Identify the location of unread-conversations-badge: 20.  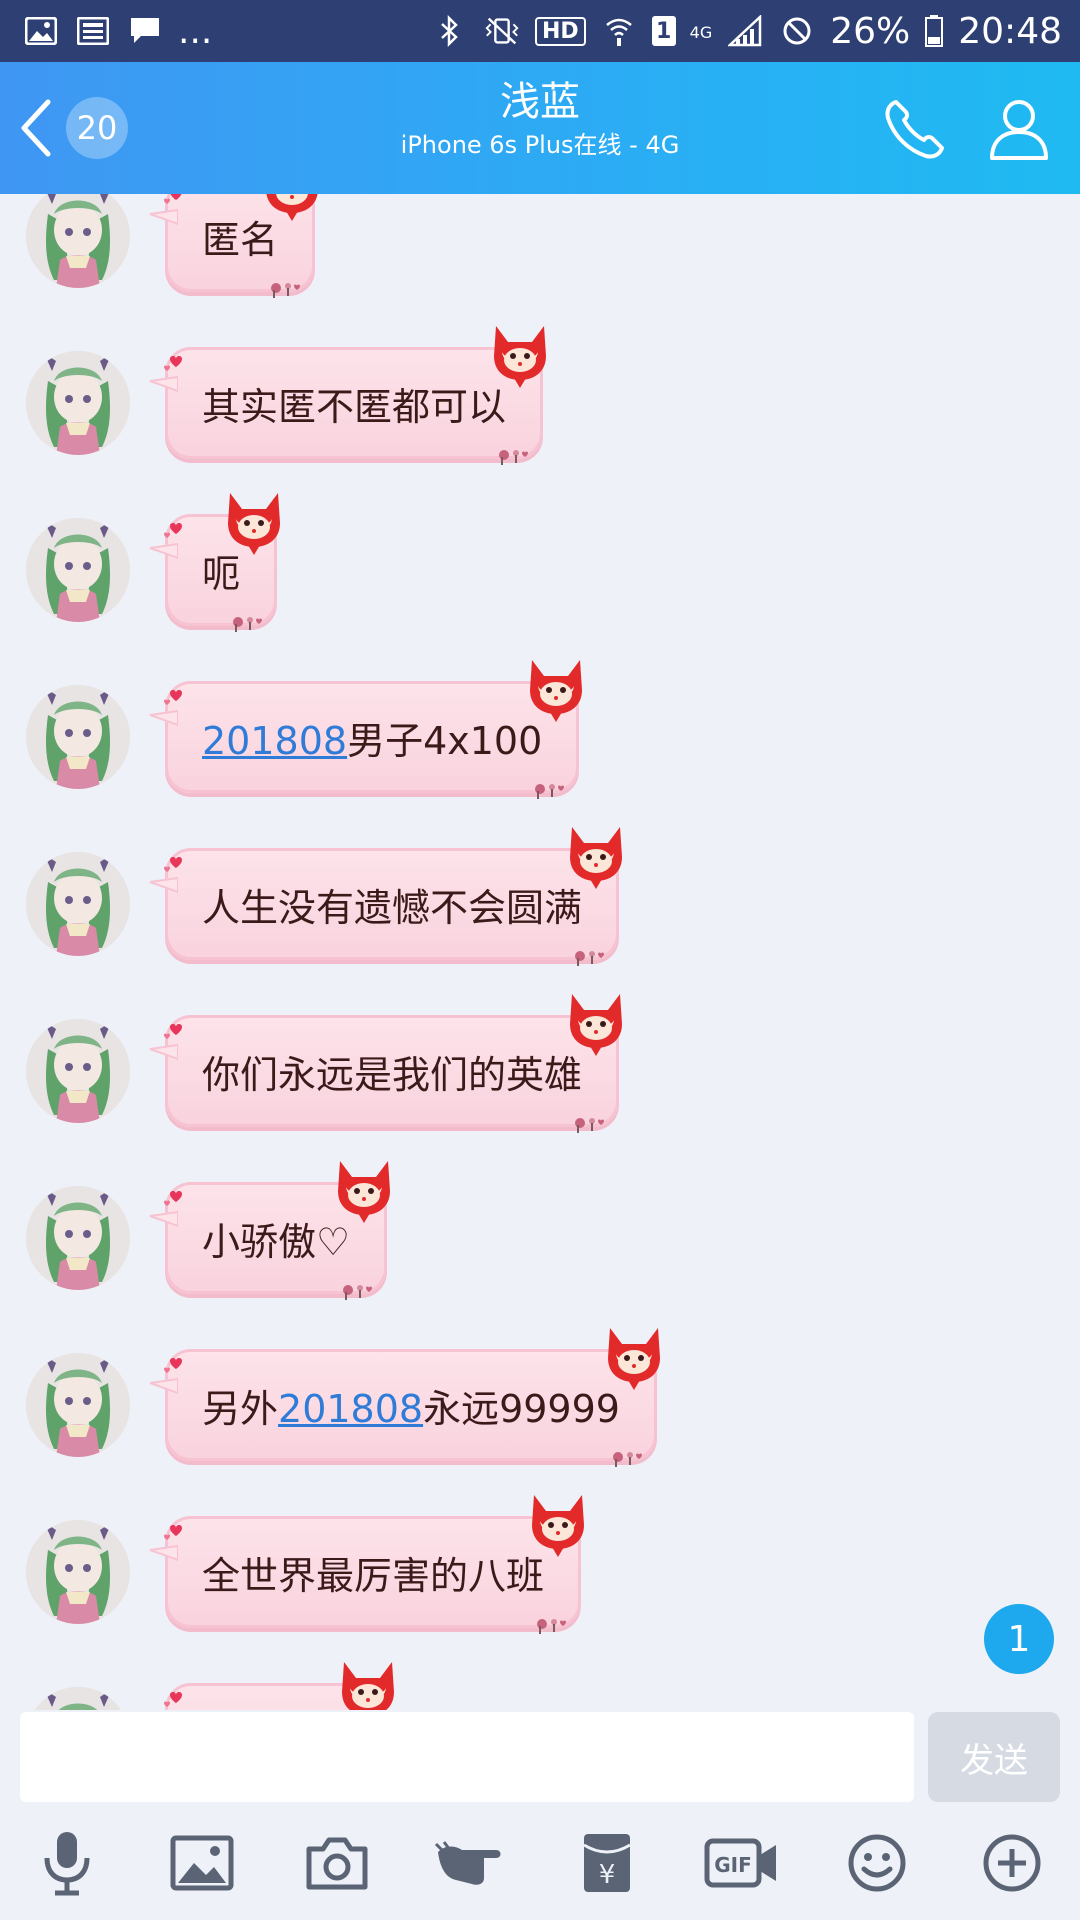
(97, 128).